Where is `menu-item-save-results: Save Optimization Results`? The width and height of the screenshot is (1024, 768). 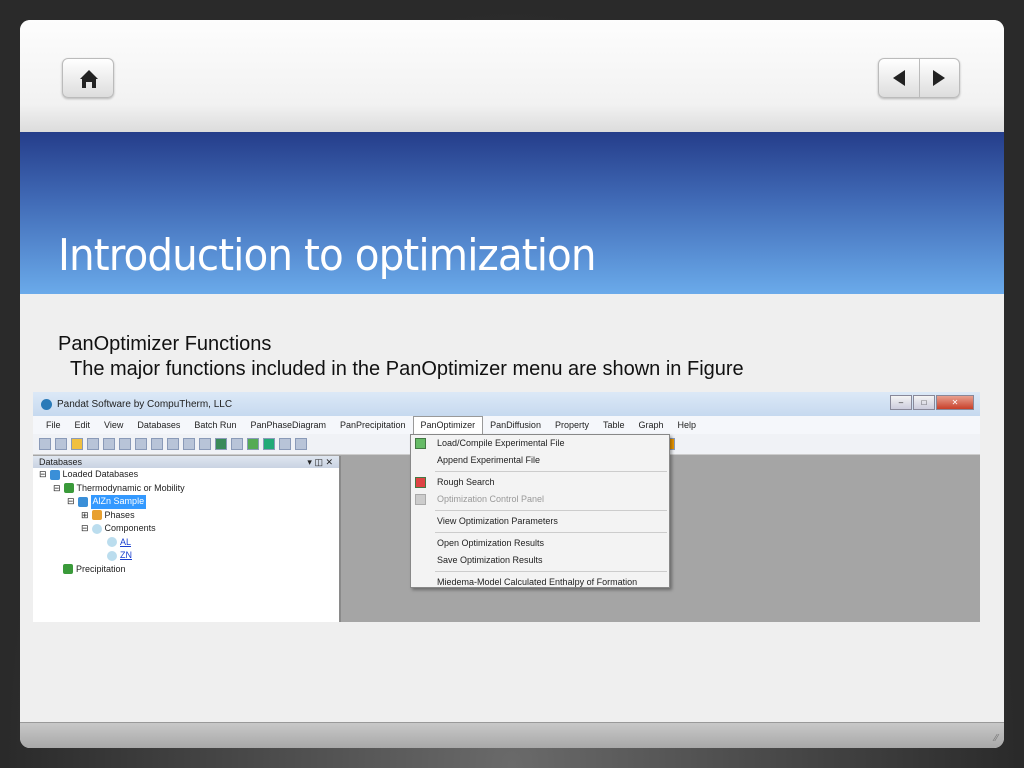
menu-item-save-results: Save Optimization Results is located at coordinates (540, 560).